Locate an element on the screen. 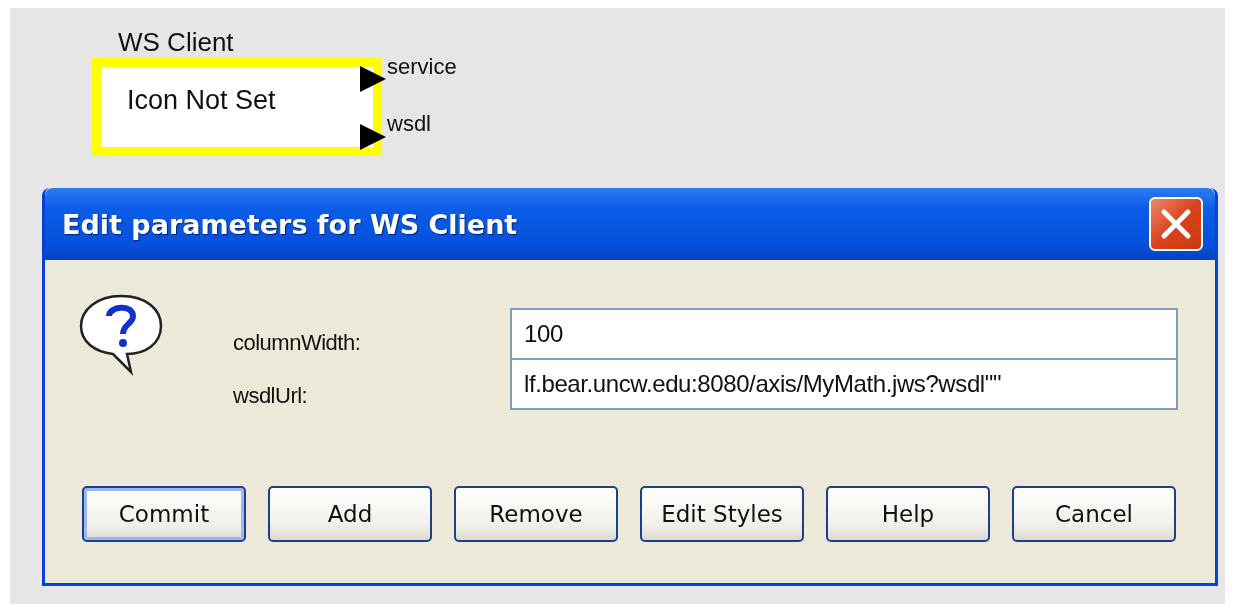 This screenshot has width=1234, height=606. close-button is located at coordinates (1176, 224).